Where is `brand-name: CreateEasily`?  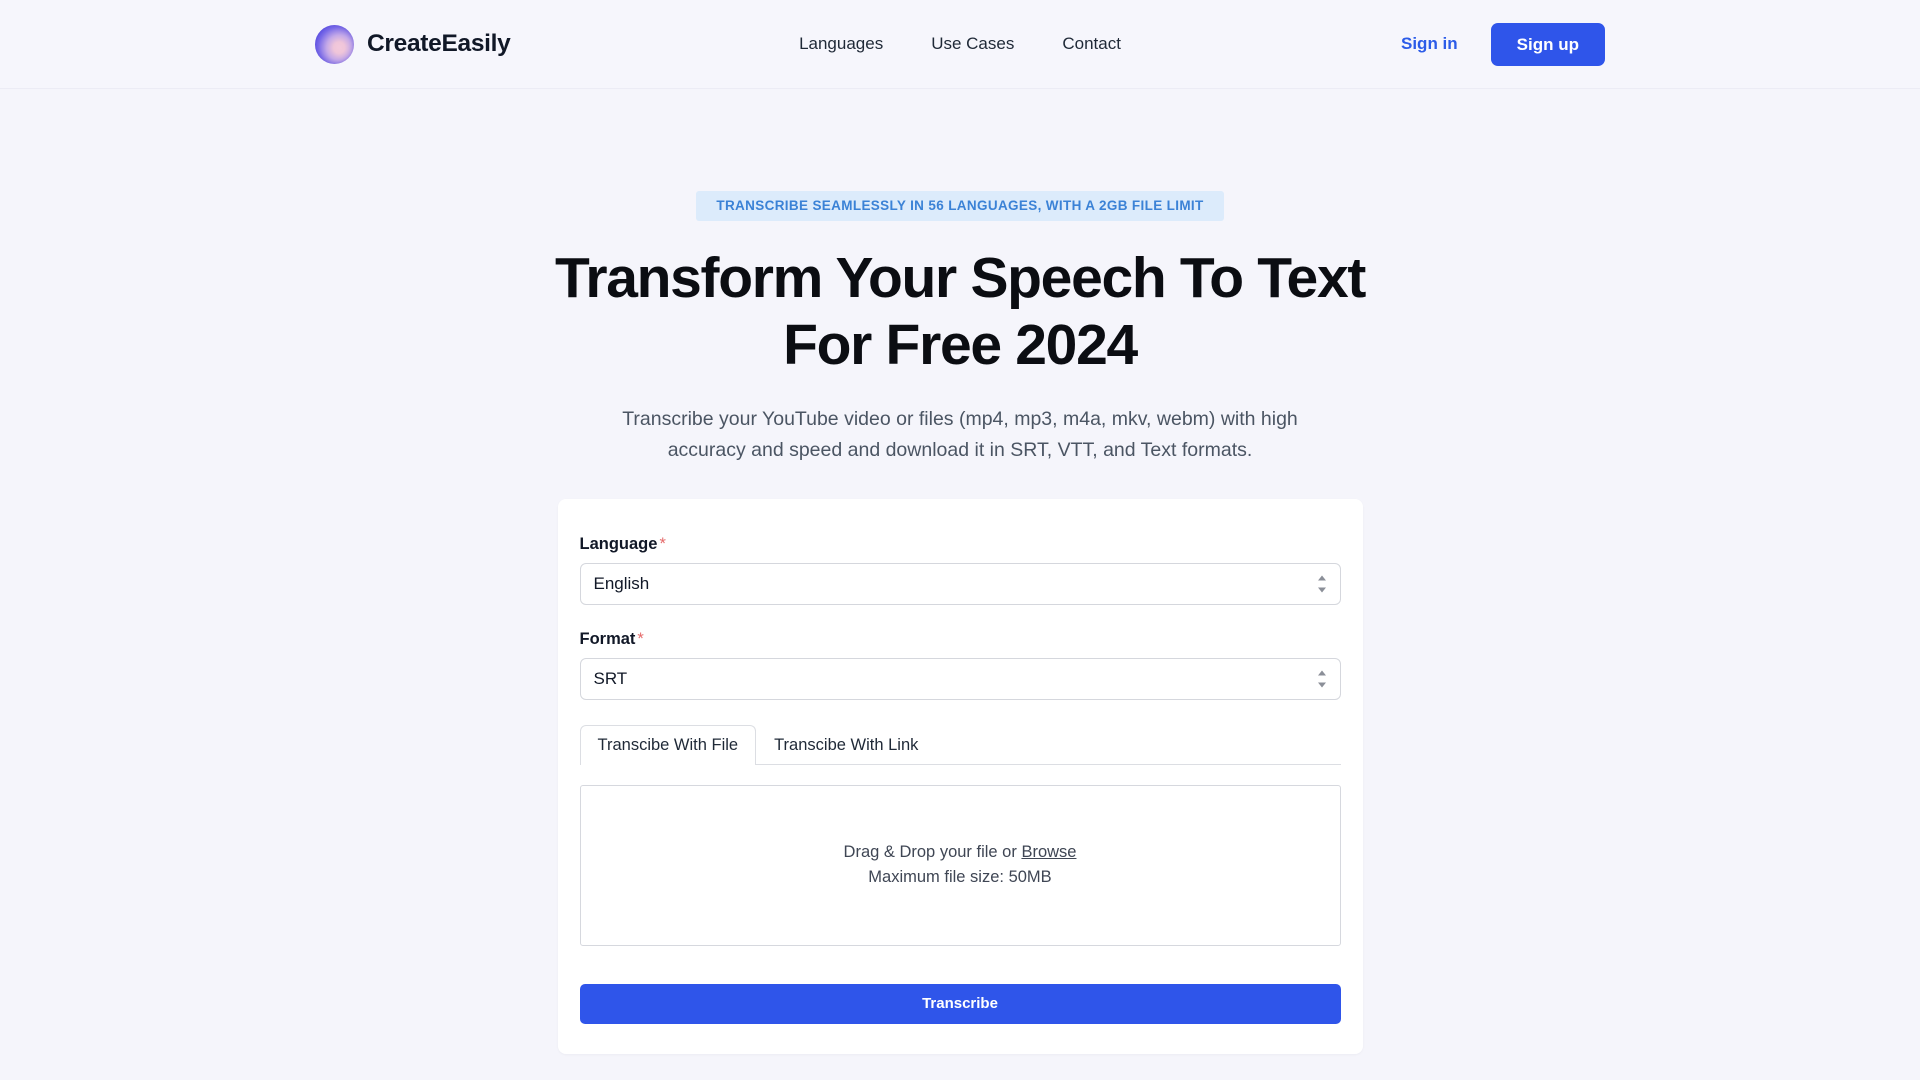 brand-name: CreateEasily is located at coordinates (439, 43).